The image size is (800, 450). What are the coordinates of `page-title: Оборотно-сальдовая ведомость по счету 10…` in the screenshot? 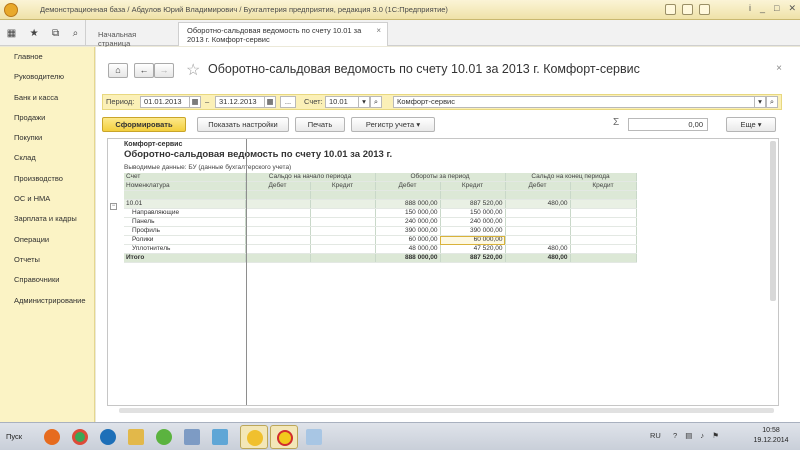 It's located at (424, 69).